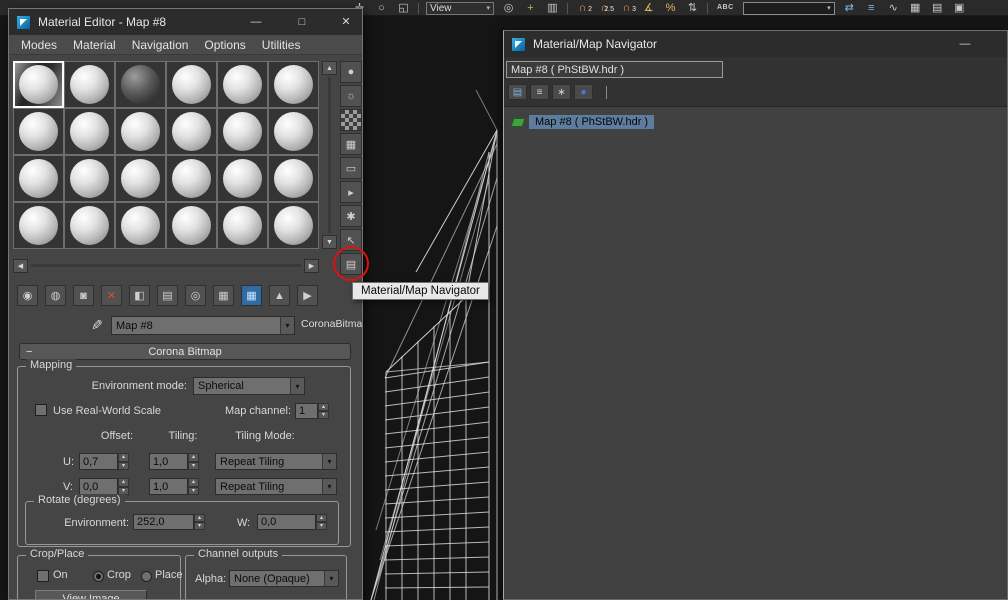 The height and width of the screenshot is (600, 1008). What do you see at coordinates (648, 8) in the screenshot?
I see `angle-snap-icon: ∡` at bounding box center [648, 8].